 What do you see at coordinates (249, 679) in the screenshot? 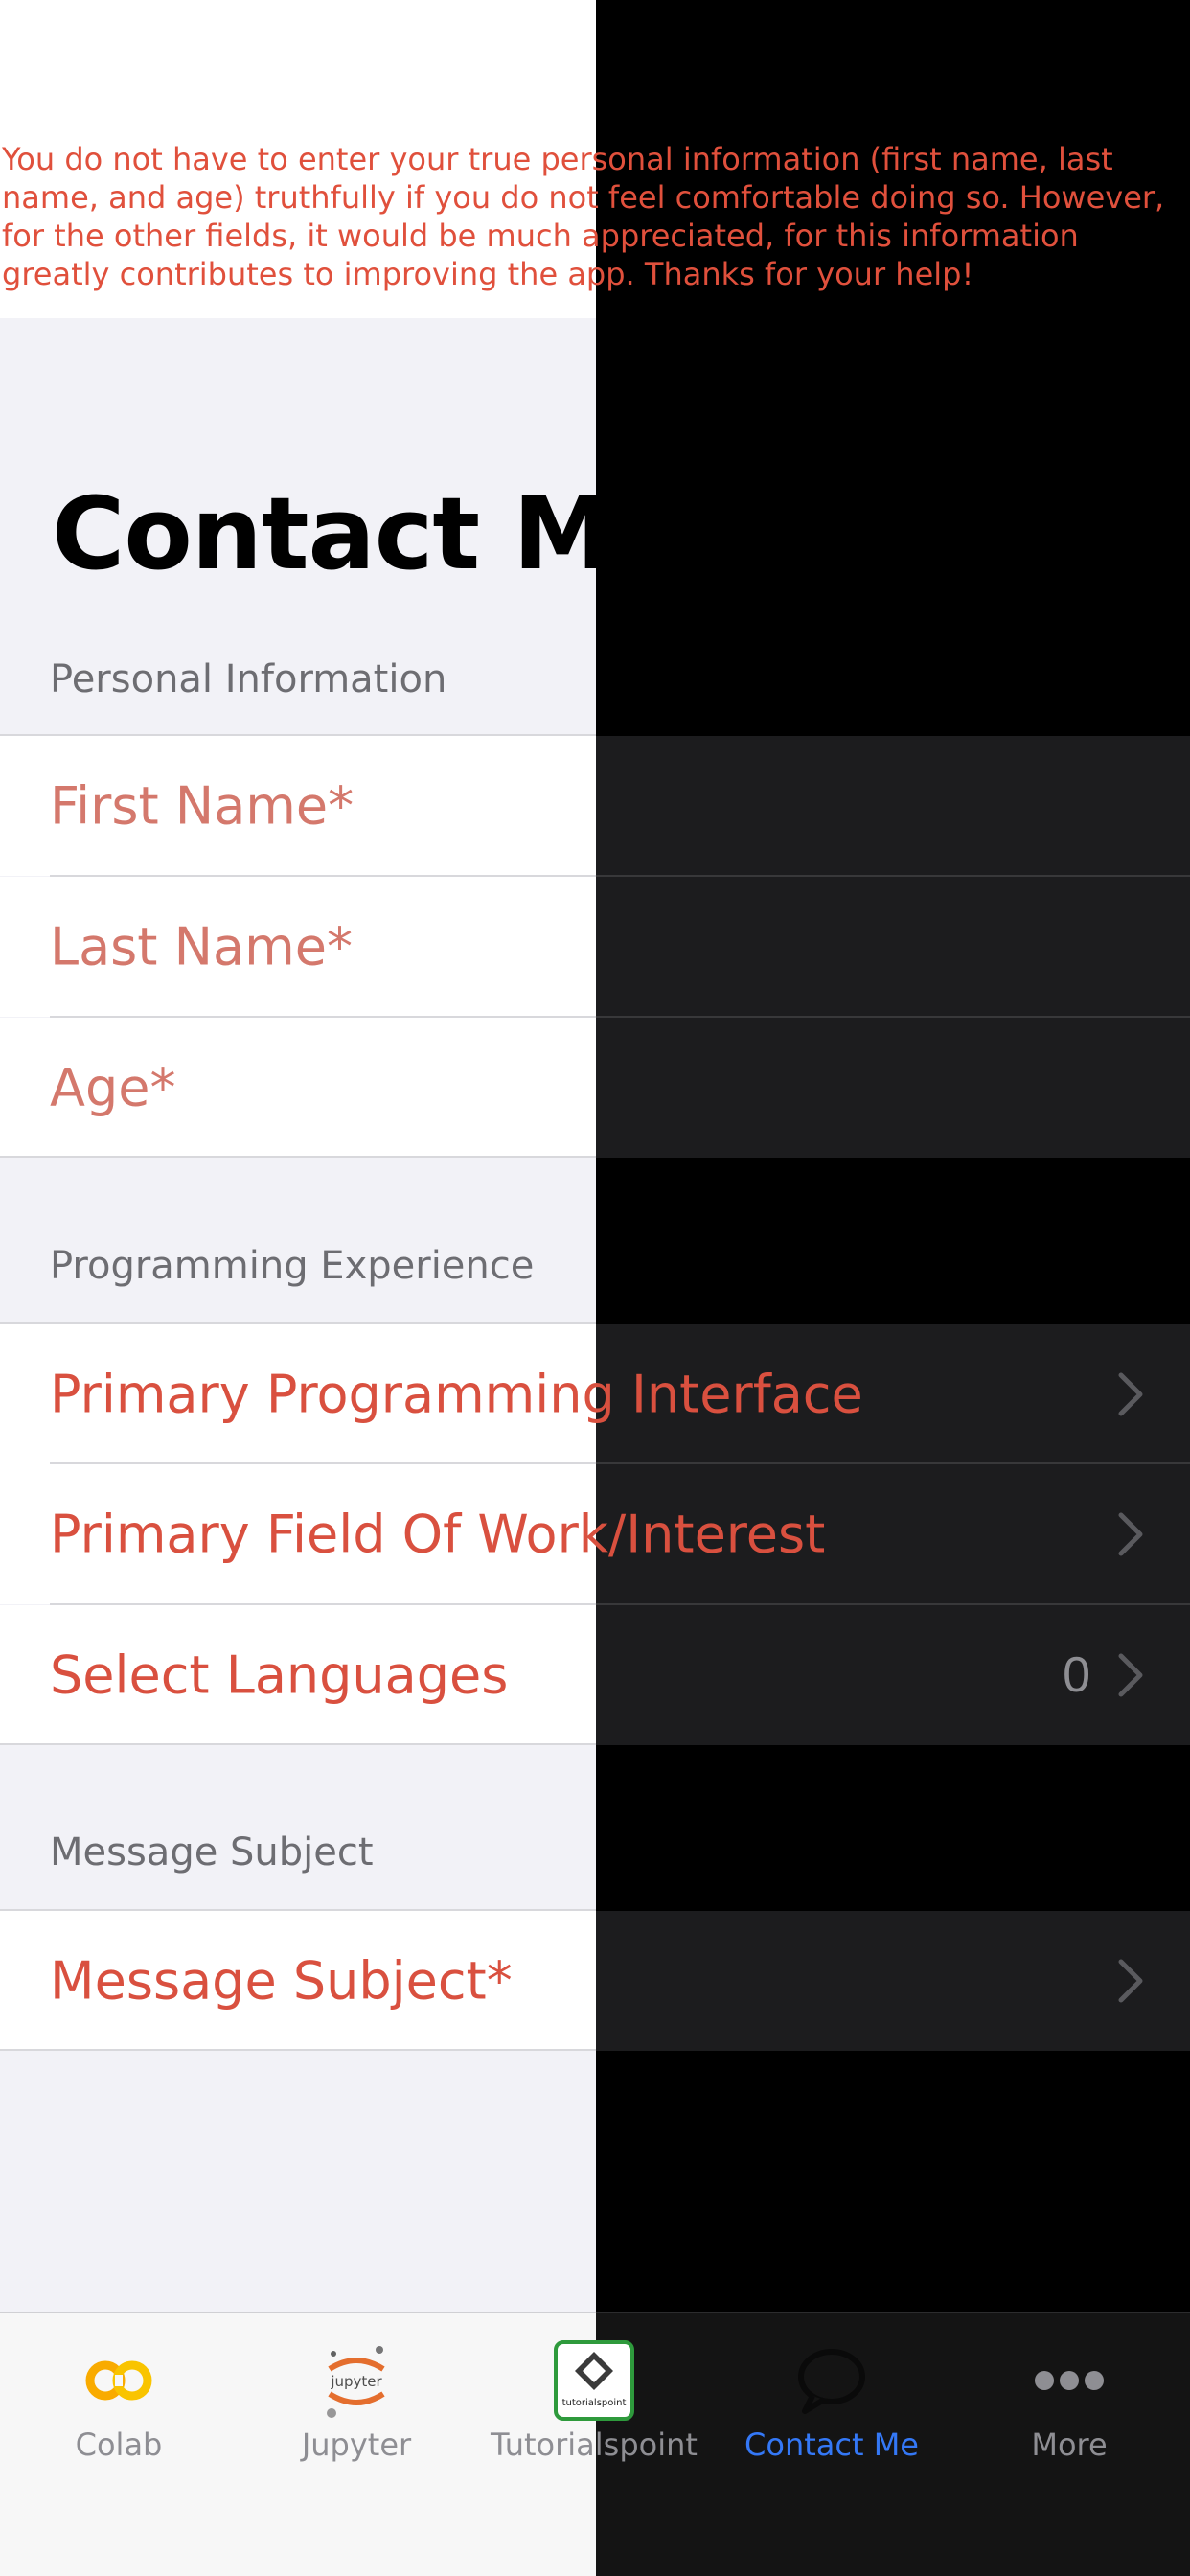
I see `section-header-personal: Personal Information` at bounding box center [249, 679].